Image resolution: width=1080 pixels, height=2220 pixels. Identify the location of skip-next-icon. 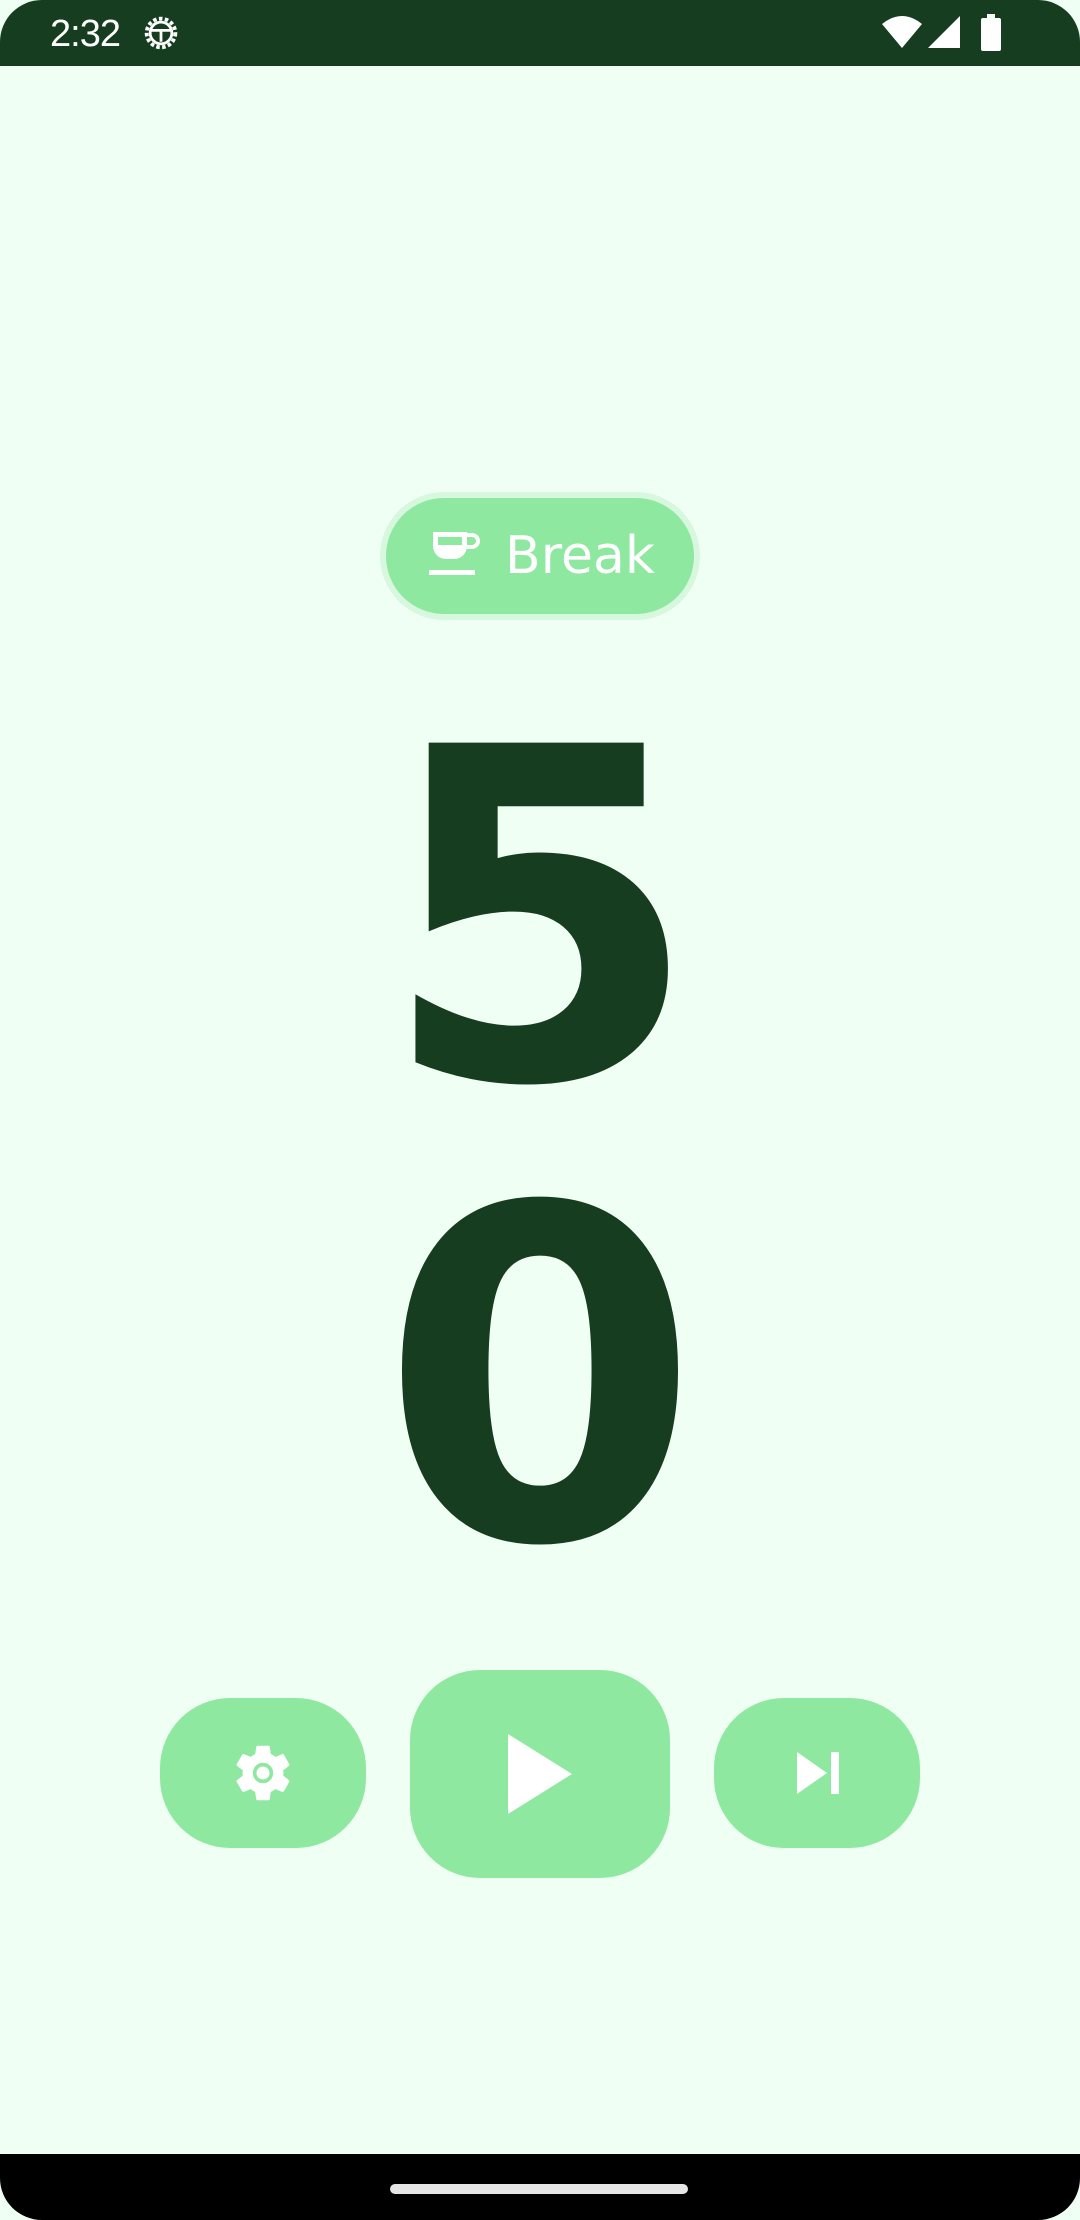
(818, 1773).